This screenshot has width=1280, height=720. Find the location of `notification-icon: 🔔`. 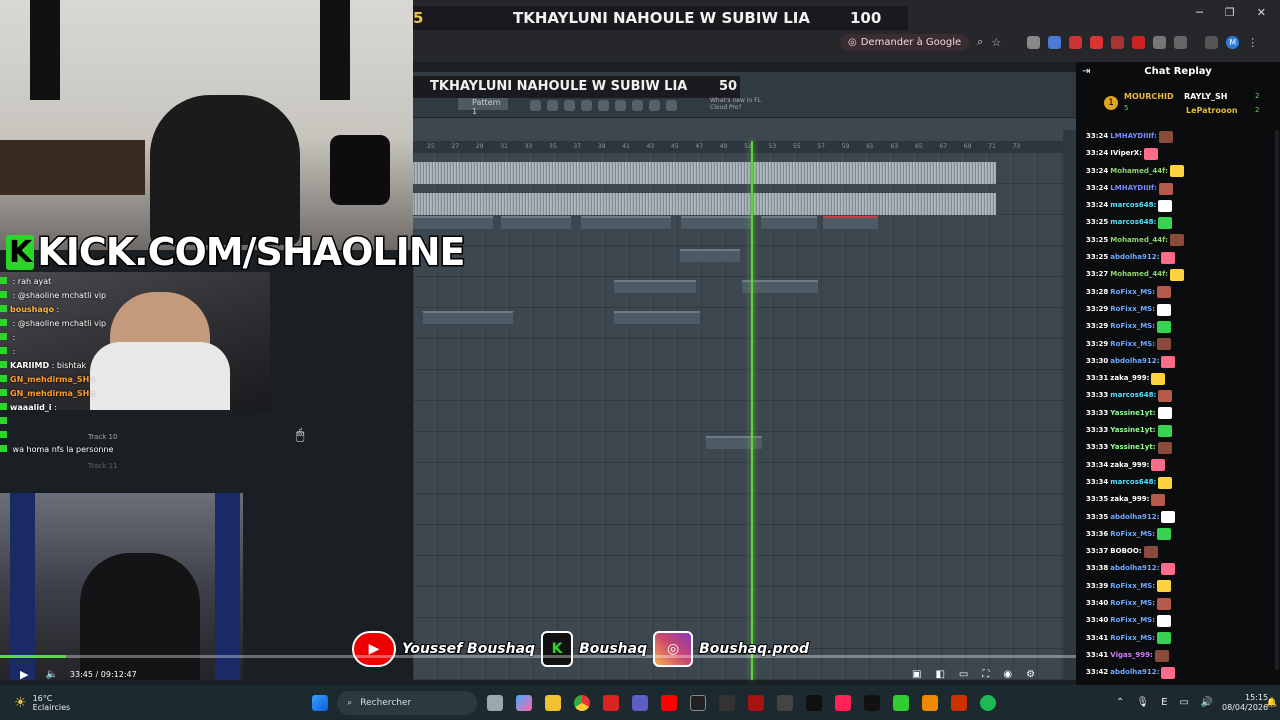

notification-icon: 🔔 is located at coordinates (1271, 703).